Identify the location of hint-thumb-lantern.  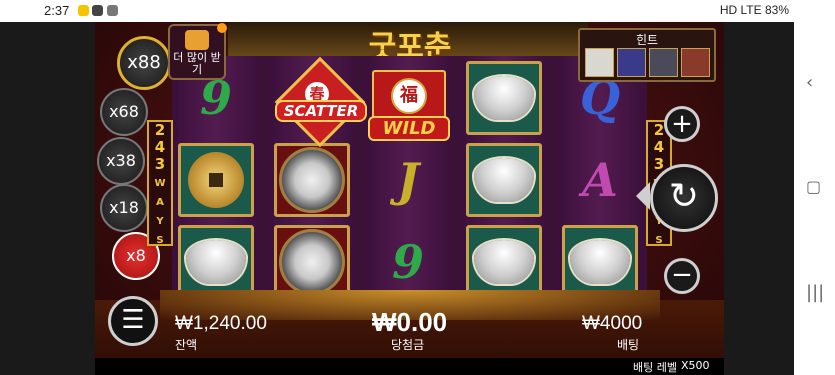
(631, 62).